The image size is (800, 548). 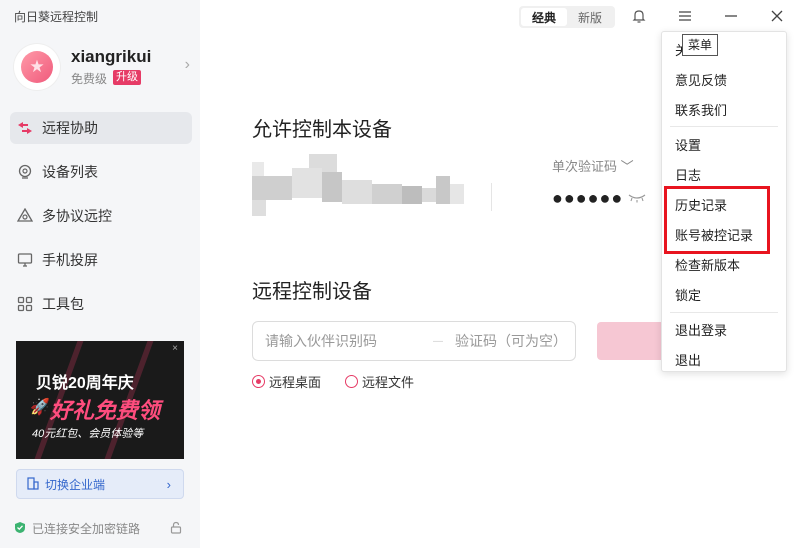 What do you see at coordinates (111, 56) in the screenshot?
I see `username: xiangrikui` at bounding box center [111, 56].